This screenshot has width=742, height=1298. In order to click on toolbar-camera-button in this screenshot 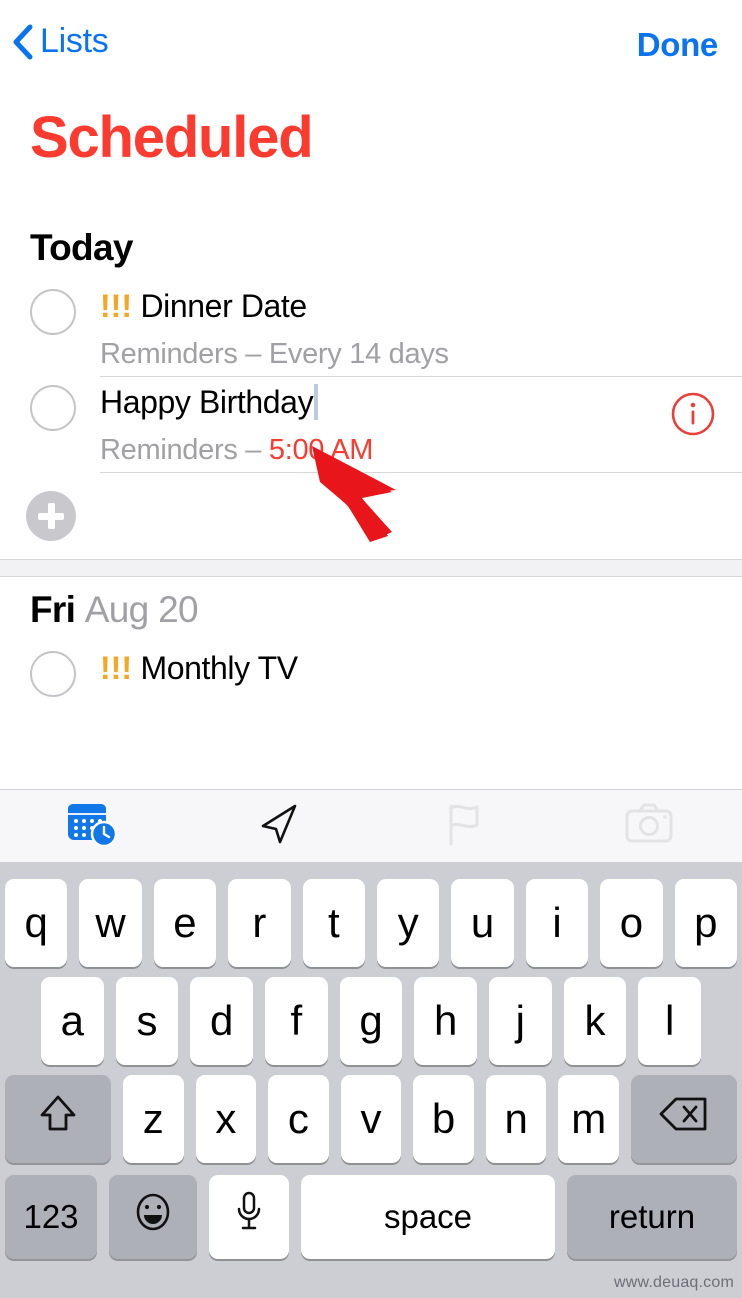, I will do `click(649, 826)`.